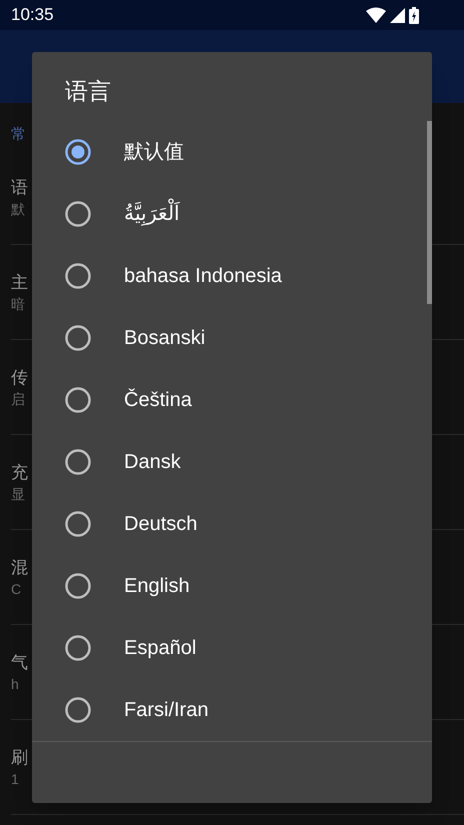  I want to click on dialog-title: 语言, so click(88, 91).